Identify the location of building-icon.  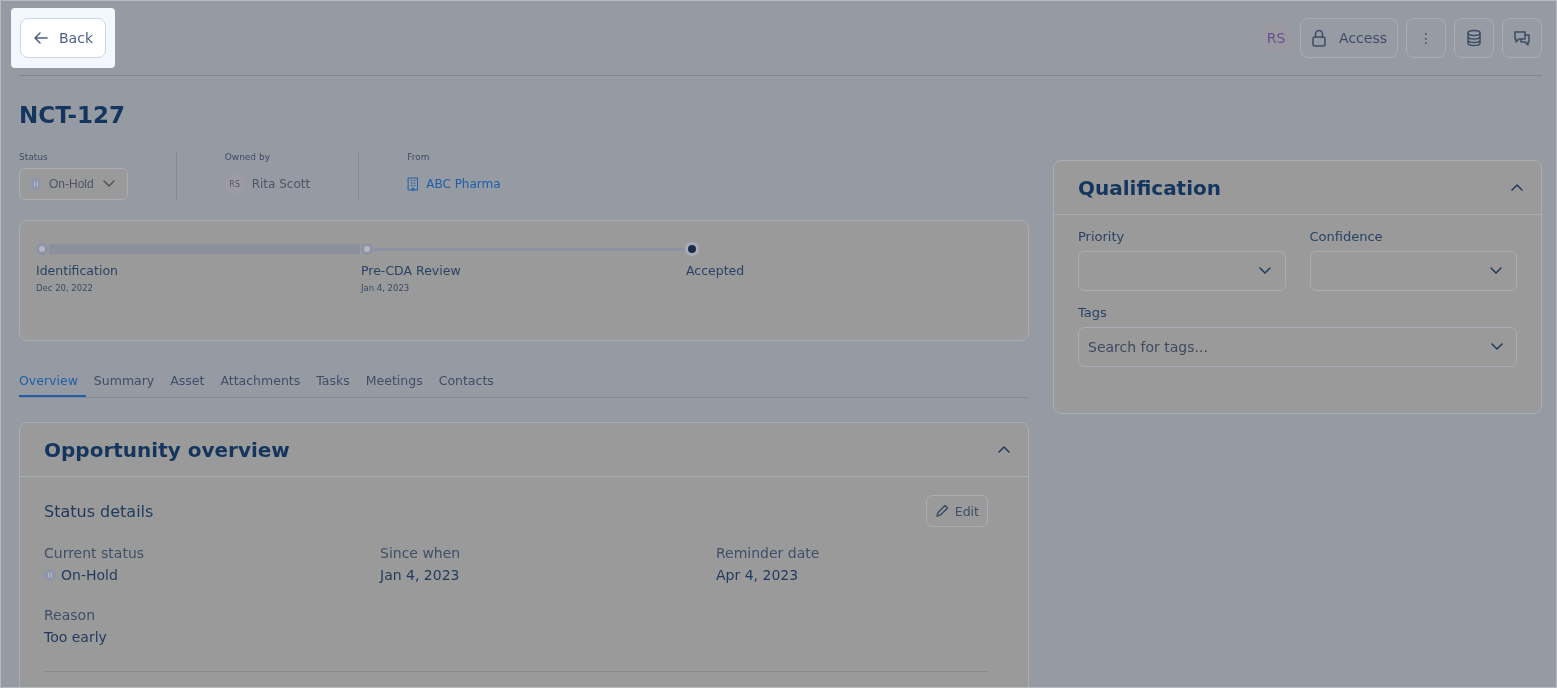
(413, 184).